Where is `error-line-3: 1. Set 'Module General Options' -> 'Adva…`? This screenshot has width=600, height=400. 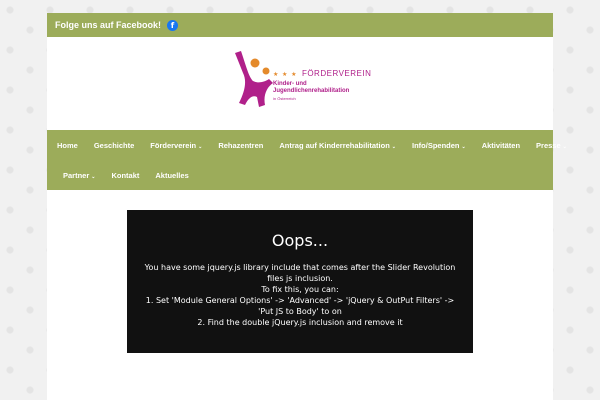 error-line-3: 1. Set 'Module General Options' -> 'Adva… is located at coordinates (300, 306).